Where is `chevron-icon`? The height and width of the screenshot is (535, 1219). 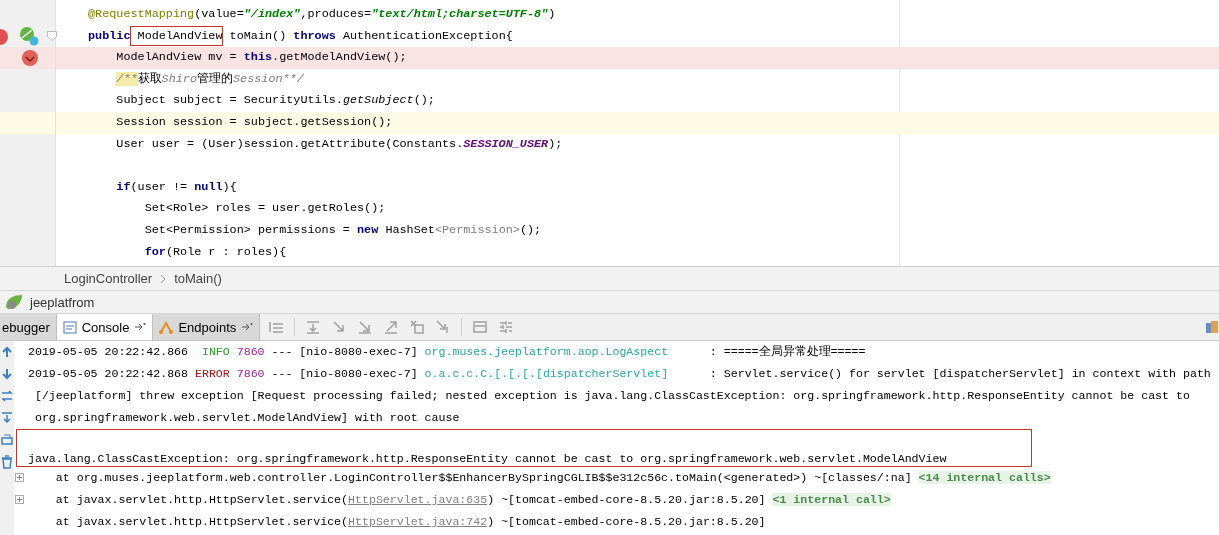
chevron-icon is located at coordinates (163, 278).